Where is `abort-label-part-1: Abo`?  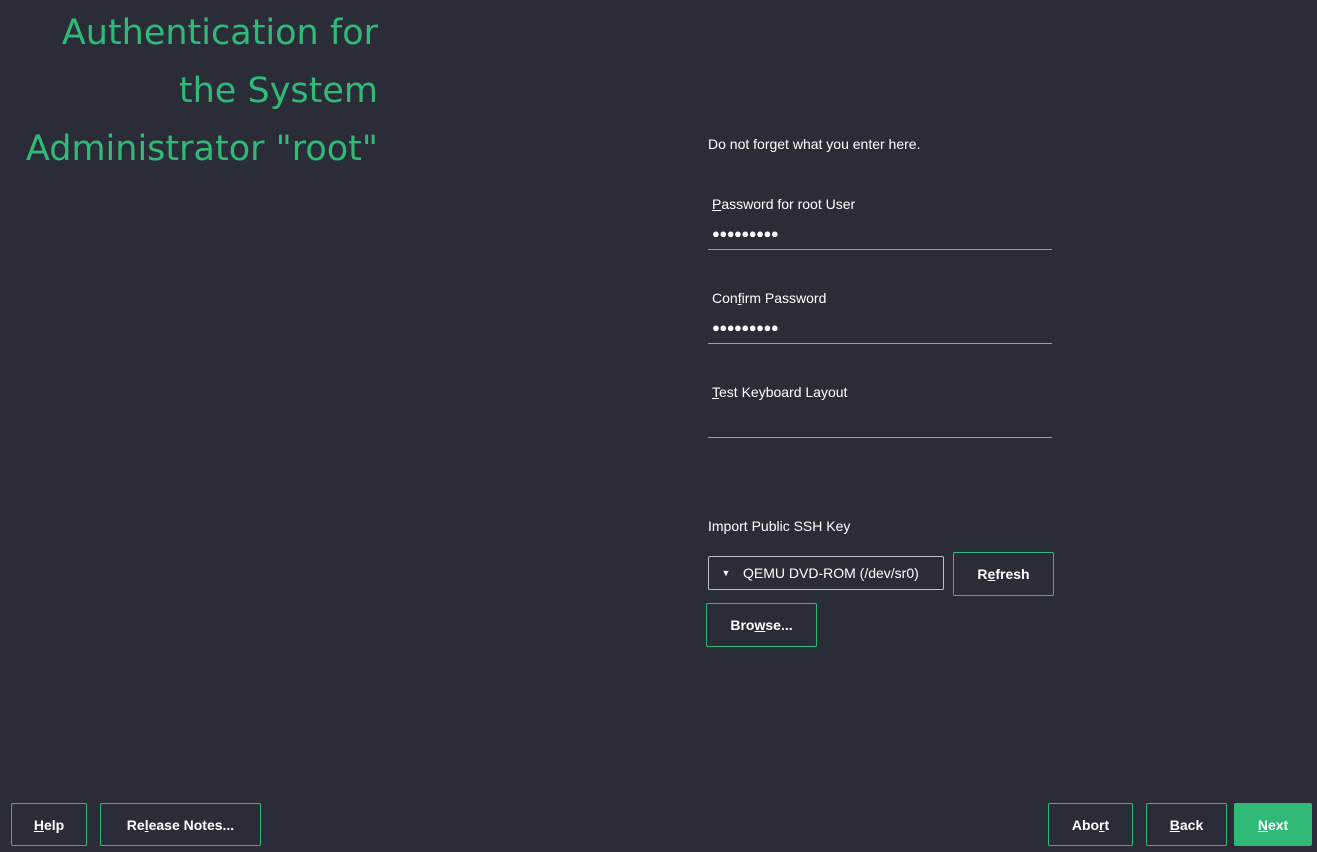 abort-label-part-1: Abo is located at coordinates (1085, 824).